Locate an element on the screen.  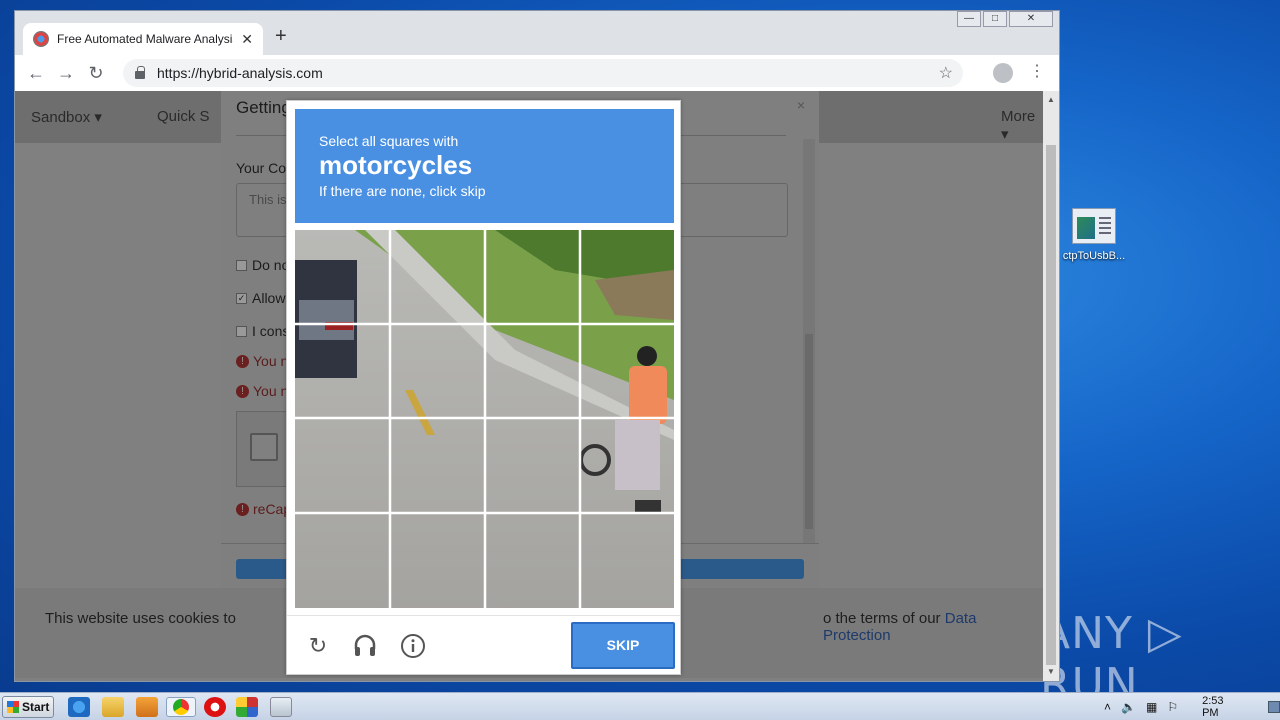
captcha-target: motorcycles is located at coordinates (396, 165).